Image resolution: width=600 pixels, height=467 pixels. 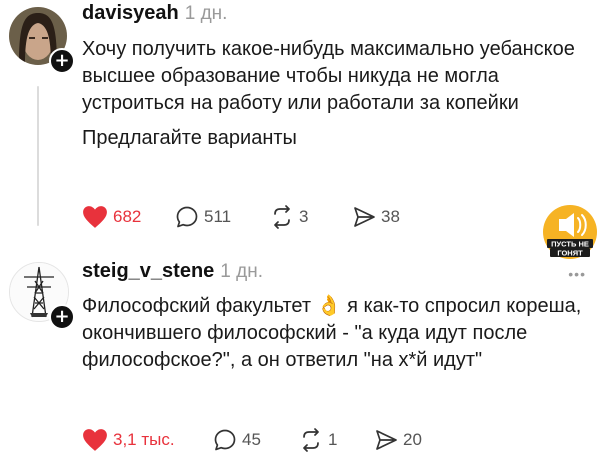 I want to click on like-button: 682, so click(x=111, y=217).